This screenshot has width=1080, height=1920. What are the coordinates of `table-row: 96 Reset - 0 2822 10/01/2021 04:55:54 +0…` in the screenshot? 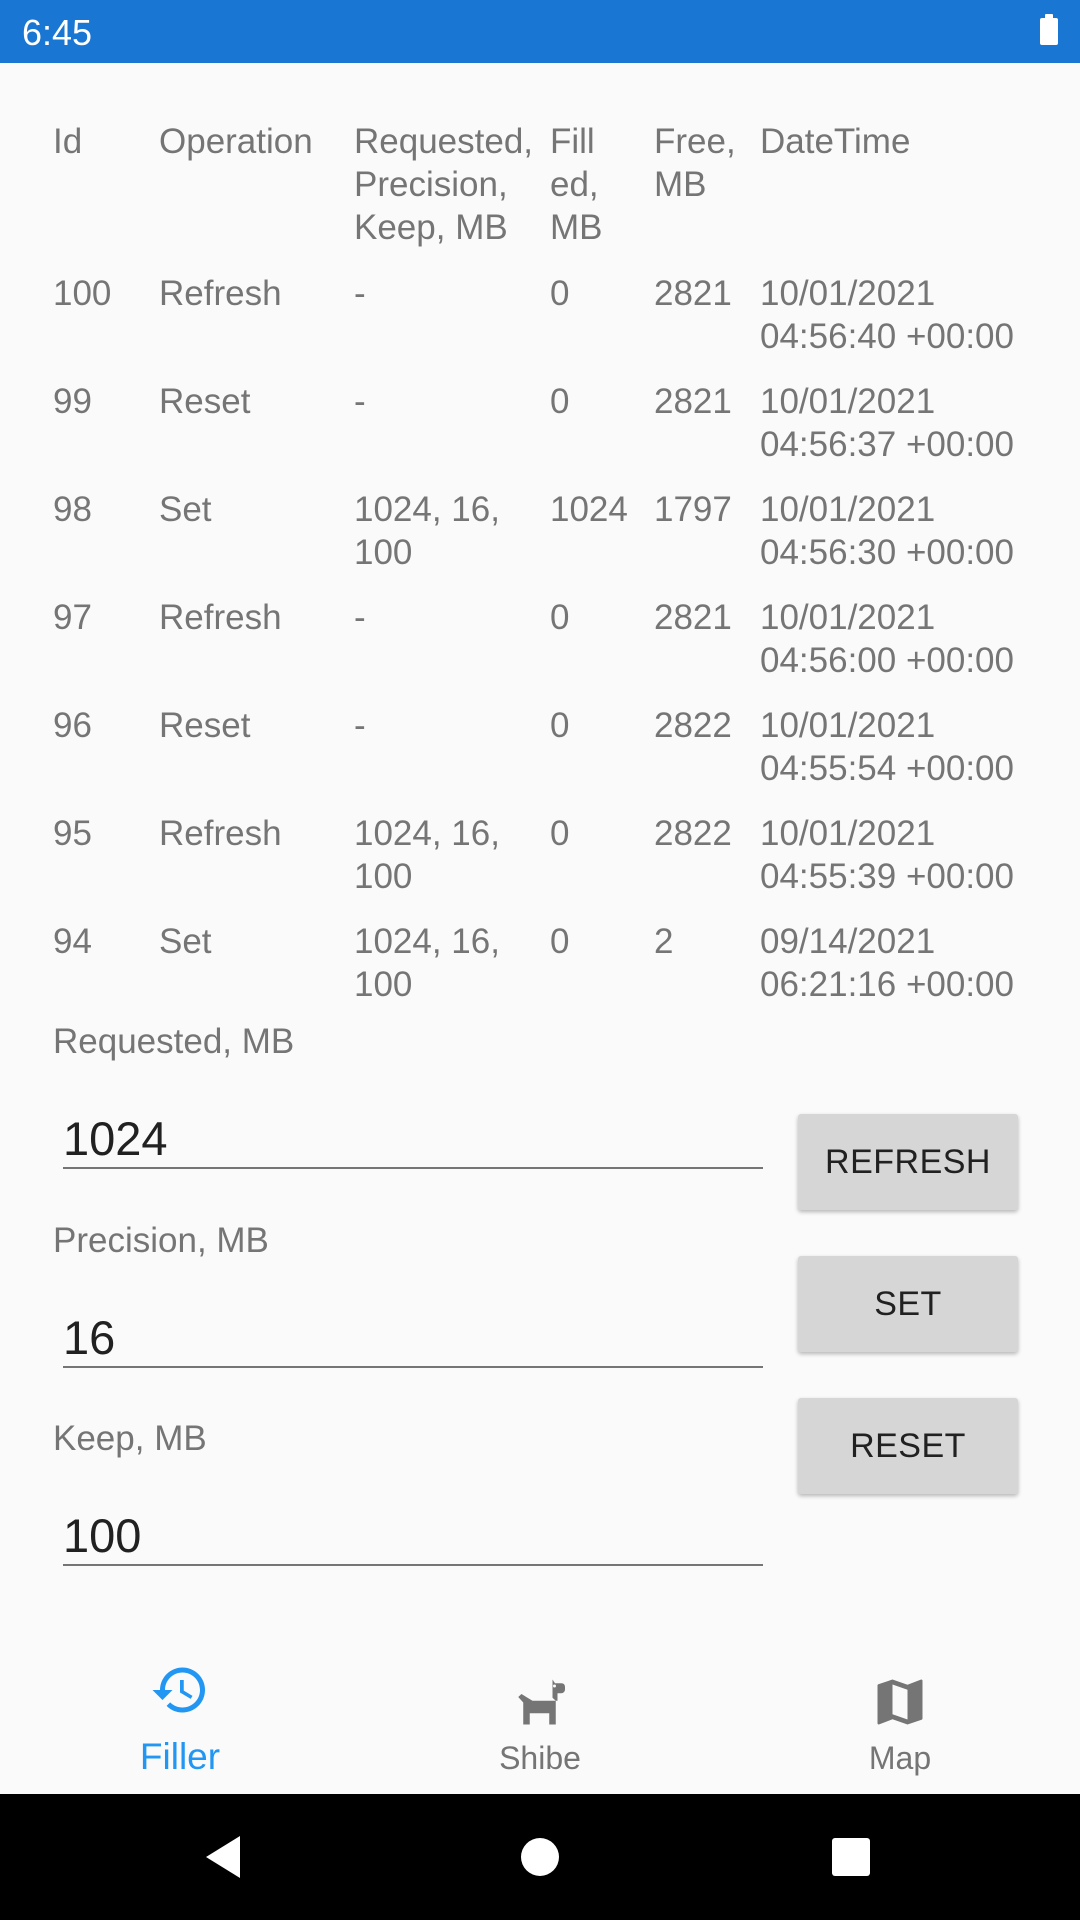 It's located at (548, 758).